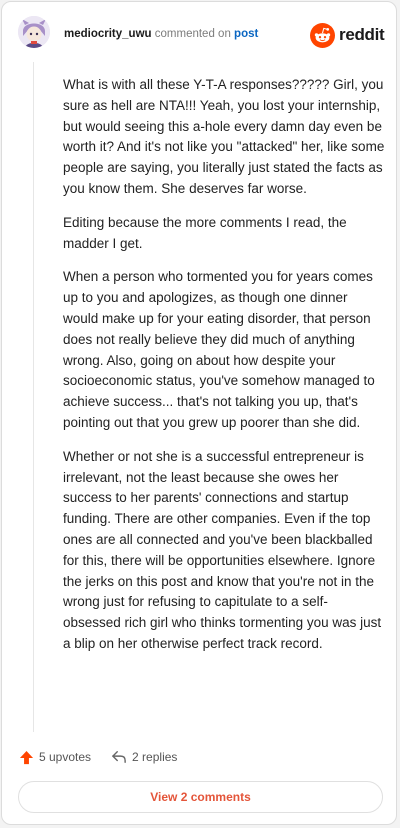 Image resolution: width=400 pixels, height=828 pixels. What do you see at coordinates (246, 34) in the screenshot?
I see `post-link: post` at bounding box center [246, 34].